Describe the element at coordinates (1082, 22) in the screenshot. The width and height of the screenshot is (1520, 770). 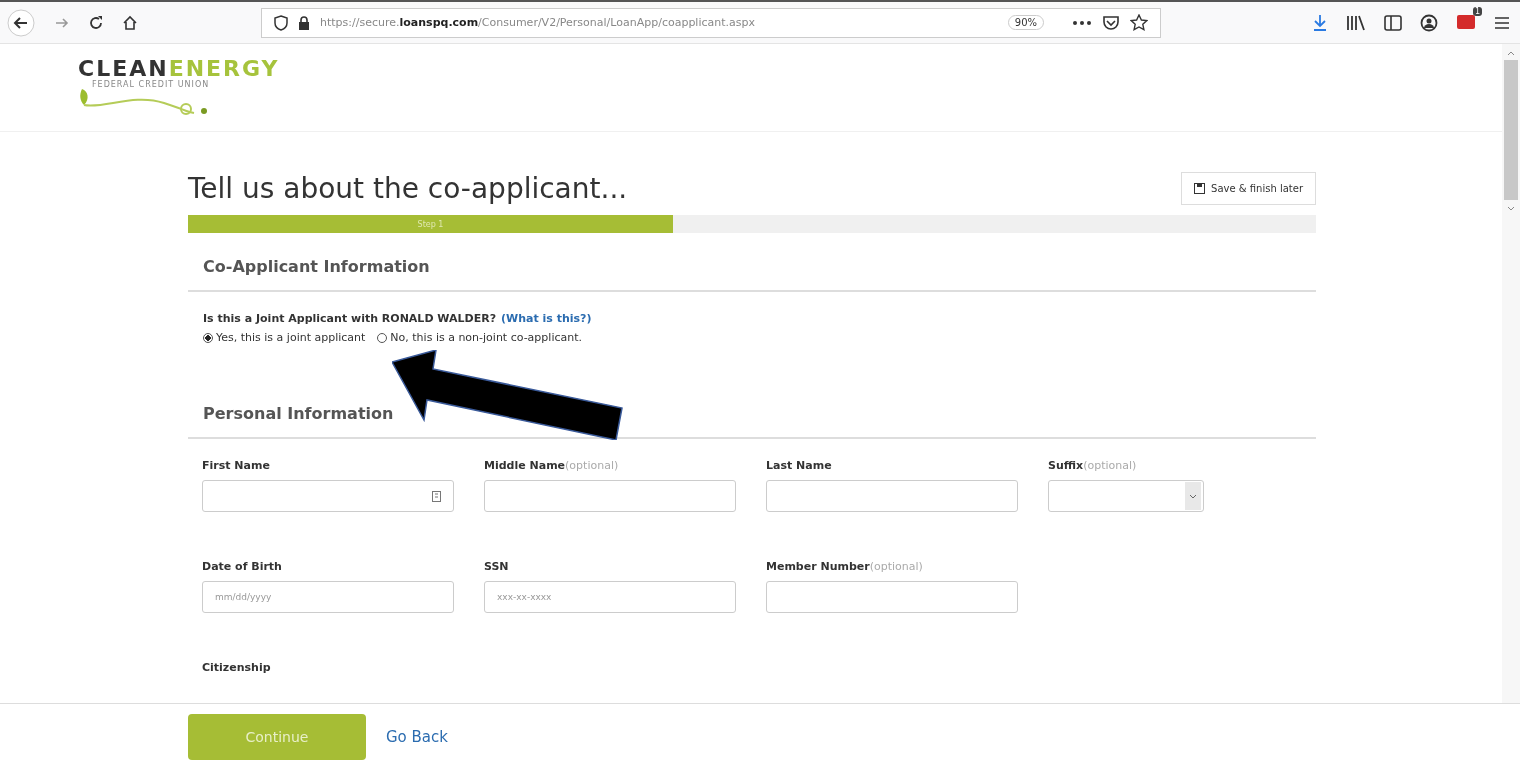
I see `more-icon` at that location.